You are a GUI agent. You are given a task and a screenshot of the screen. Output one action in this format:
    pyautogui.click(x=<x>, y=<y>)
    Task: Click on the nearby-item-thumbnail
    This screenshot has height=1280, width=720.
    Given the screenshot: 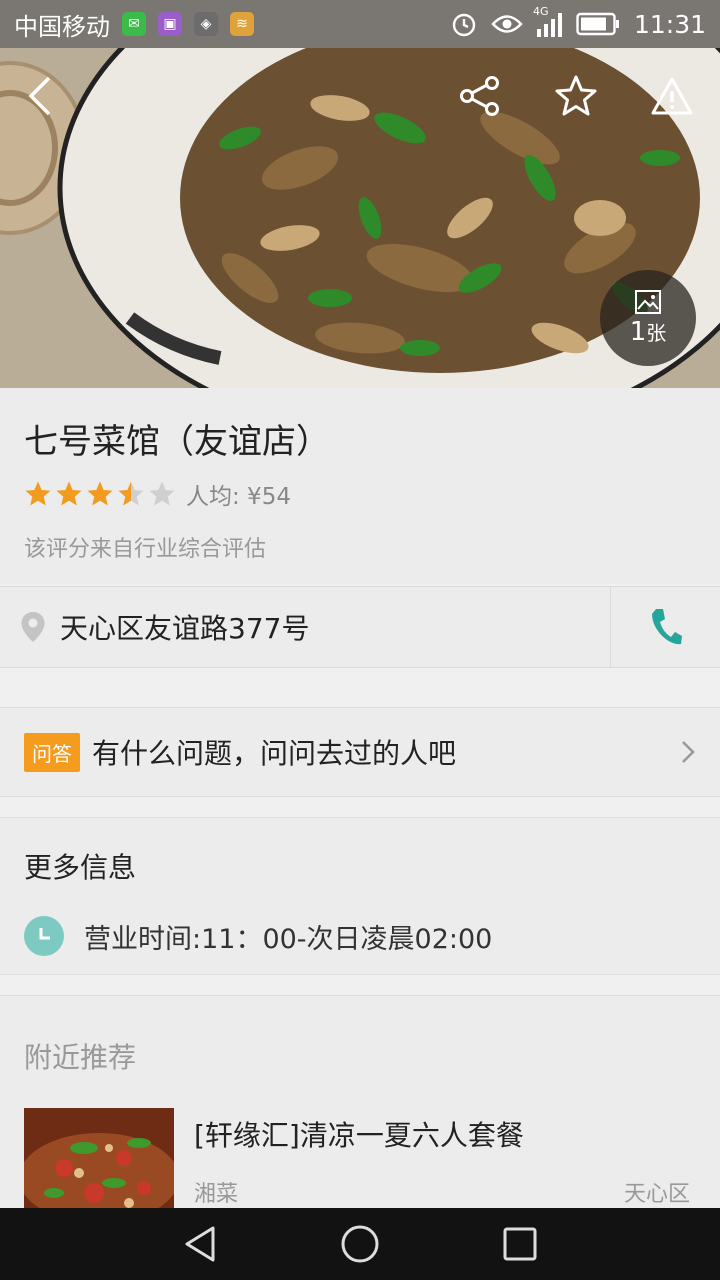 What is the action you would take?
    pyautogui.click(x=99, y=1163)
    